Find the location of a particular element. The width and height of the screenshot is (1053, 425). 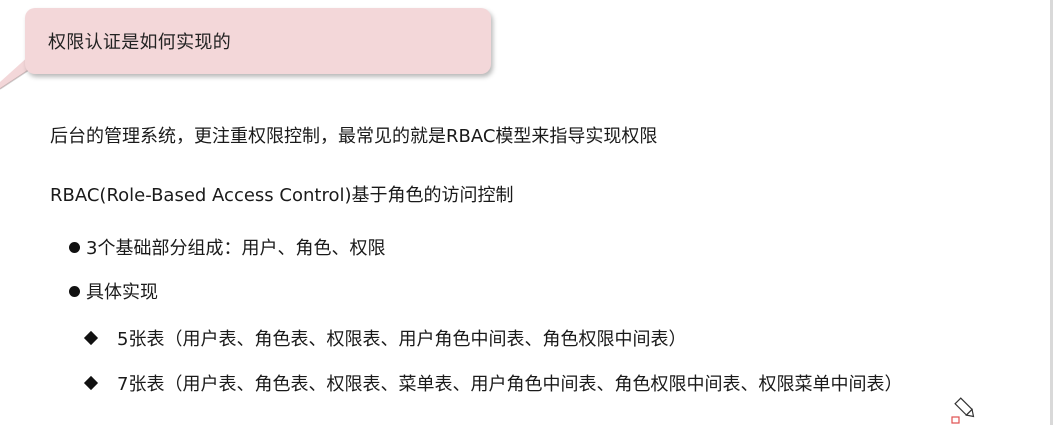

sub-bullet-text: 5张表（用户表、角色表、权限表、用户角色中间表、角色权限中间表） is located at coordinates (402, 339).